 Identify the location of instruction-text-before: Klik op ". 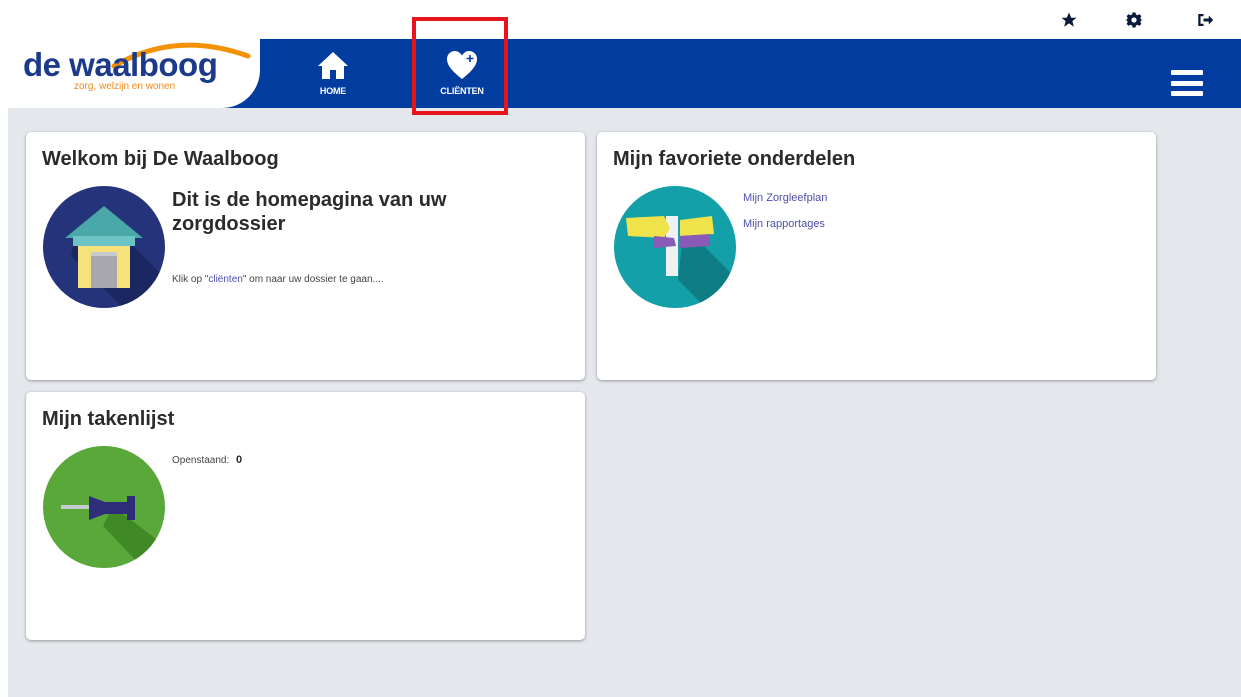
(190, 279).